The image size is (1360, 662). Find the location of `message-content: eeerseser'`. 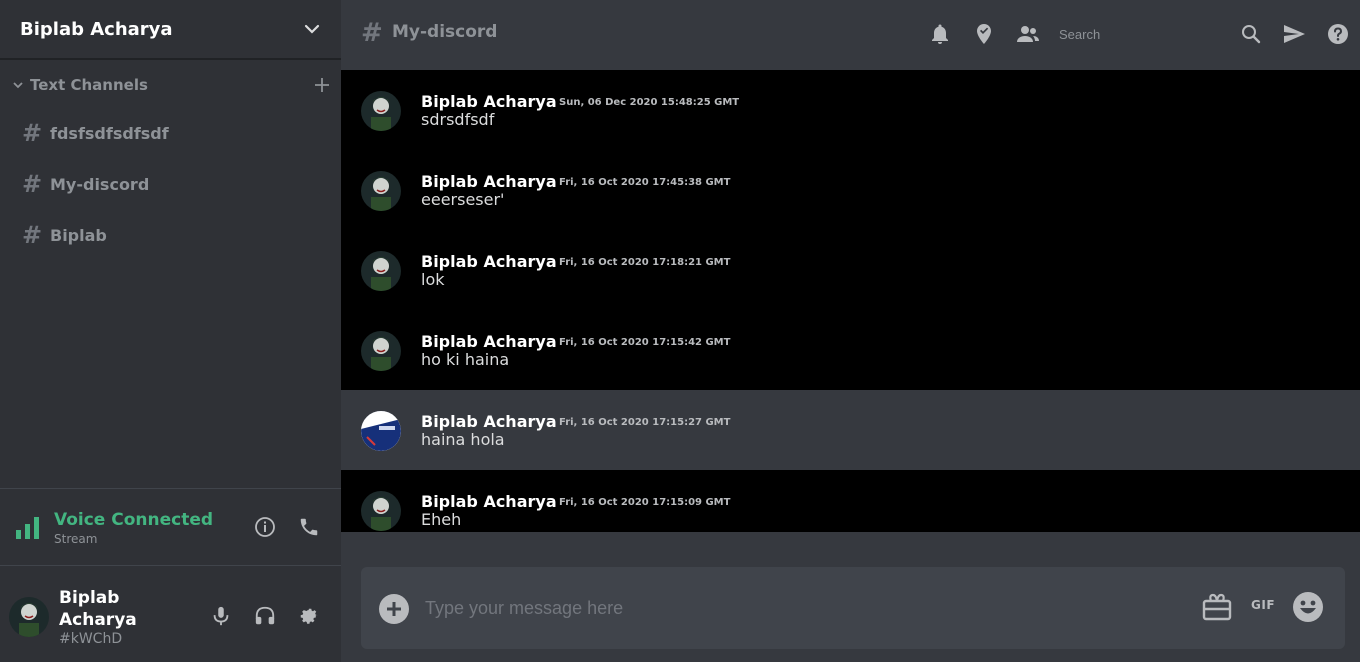

message-content: eeerseser' is located at coordinates (463, 199).